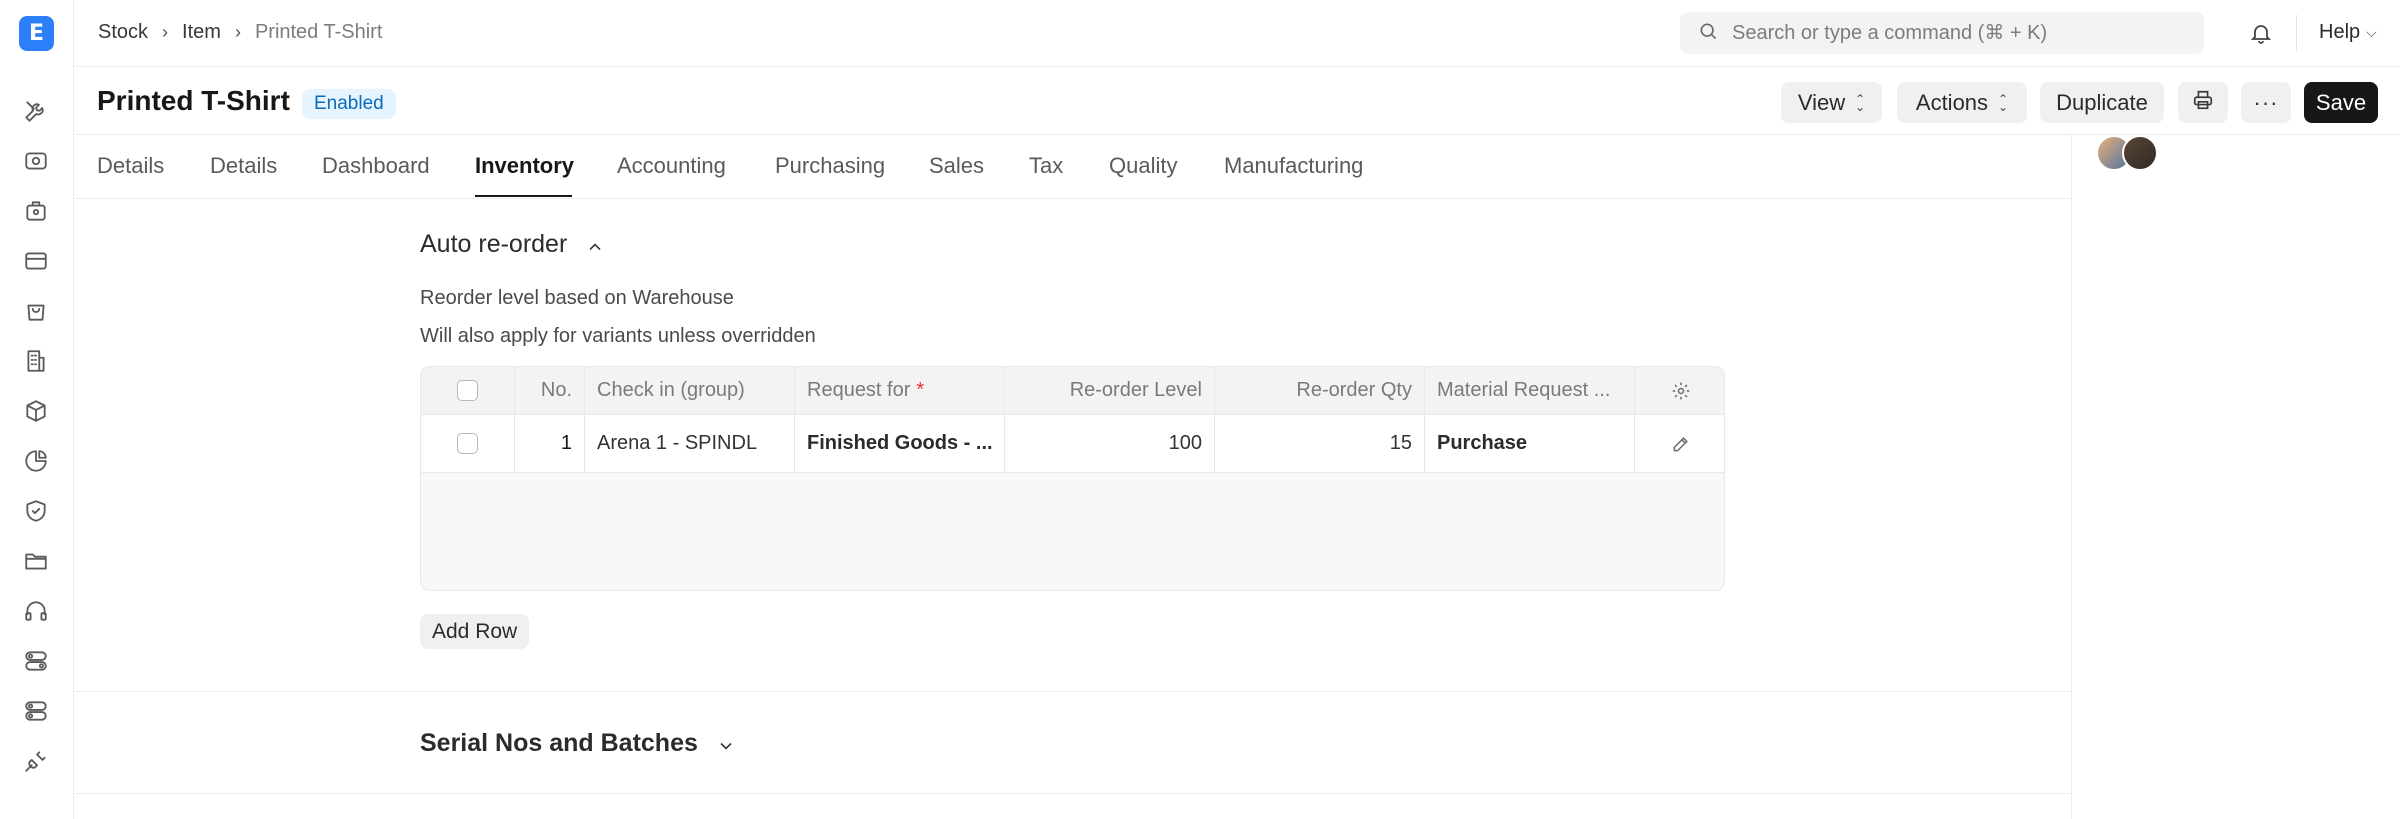 The height and width of the screenshot is (819, 2400). What do you see at coordinates (1952, 33) in the screenshot?
I see `search-input` at bounding box center [1952, 33].